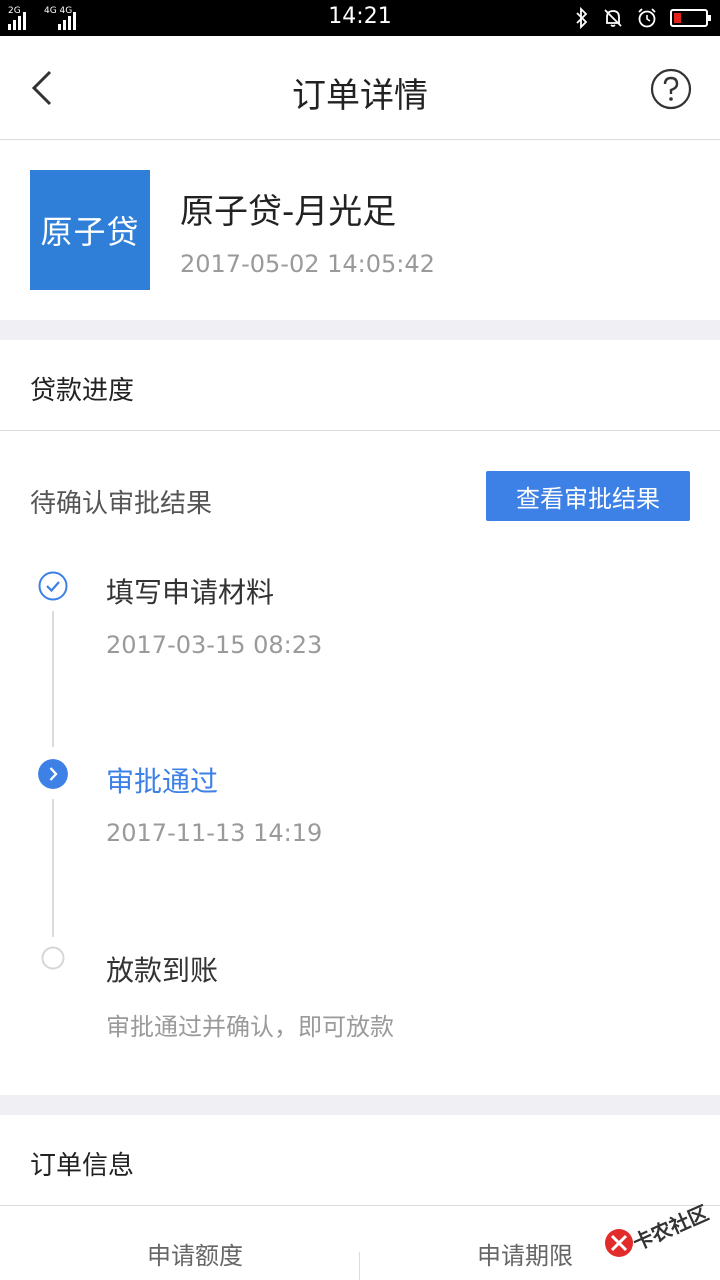 Image resolution: width=720 pixels, height=1280 pixels. I want to click on apply-amount-label: 申请额度, so click(195, 1256).